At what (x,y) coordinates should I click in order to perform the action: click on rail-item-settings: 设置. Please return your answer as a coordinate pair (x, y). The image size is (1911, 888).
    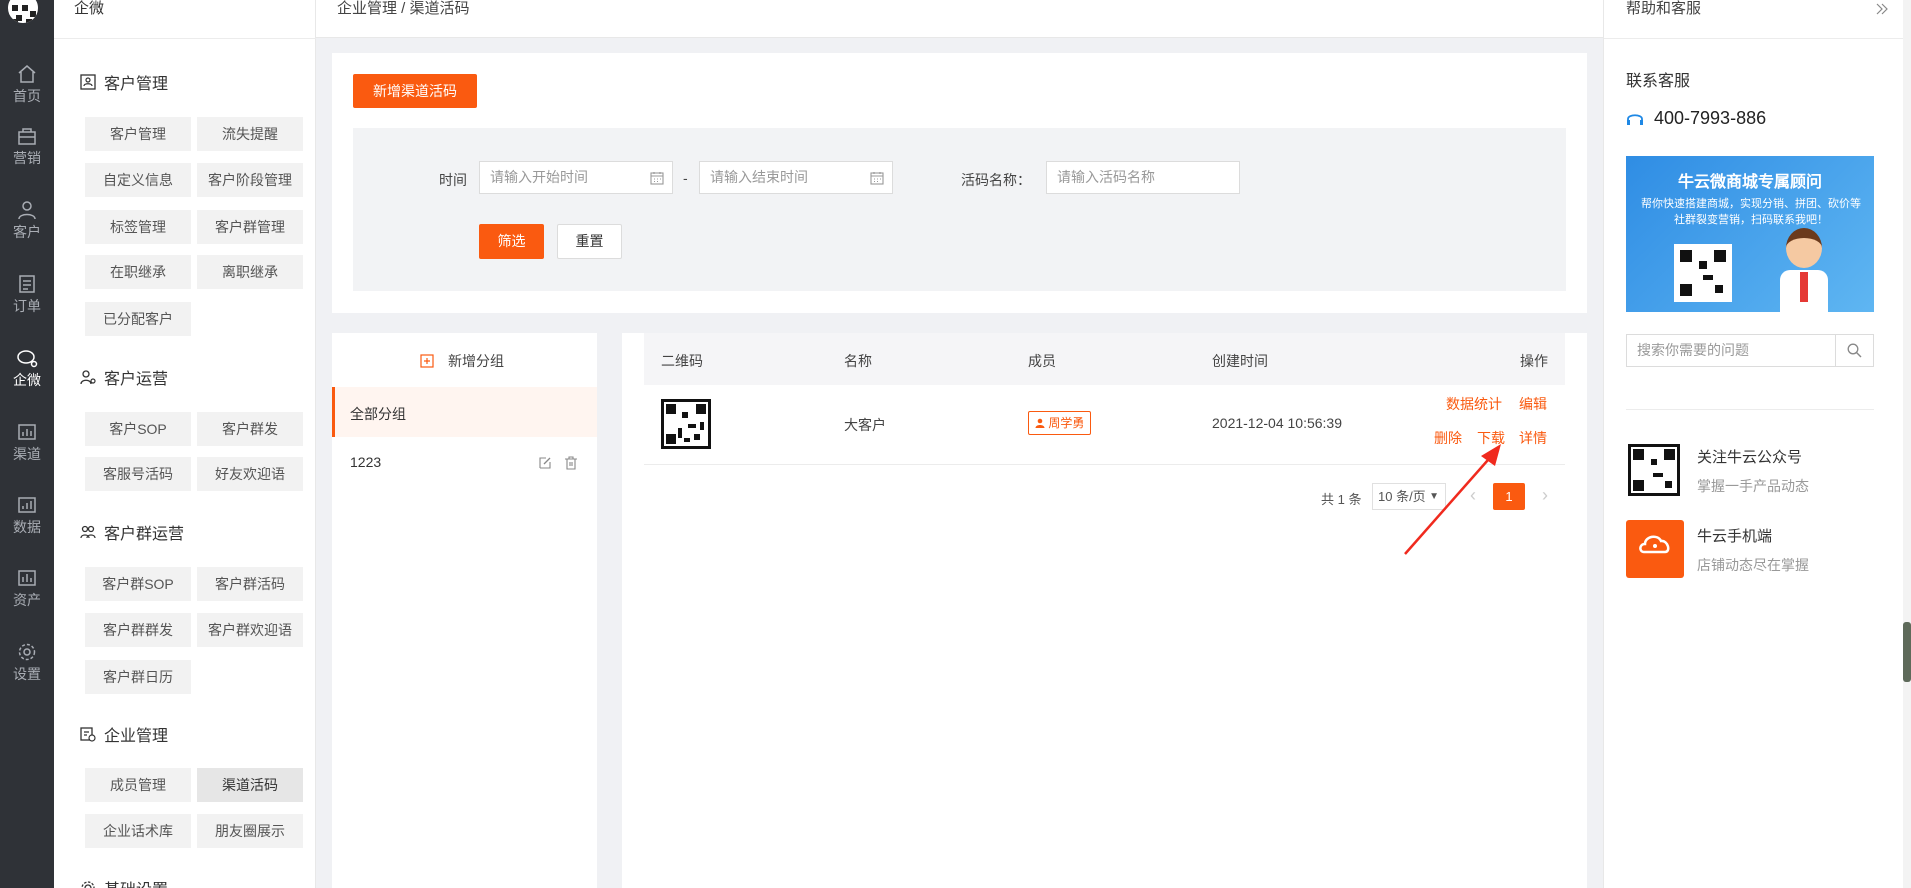
    Looking at the image, I should click on (27, 665).